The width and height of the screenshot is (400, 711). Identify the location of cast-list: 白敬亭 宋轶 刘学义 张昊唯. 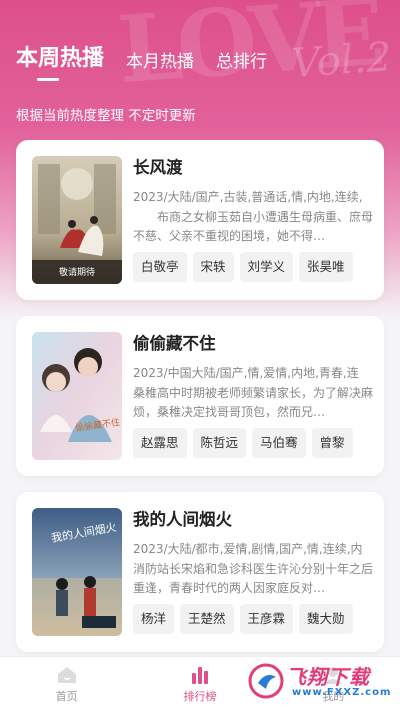
(253, 267).